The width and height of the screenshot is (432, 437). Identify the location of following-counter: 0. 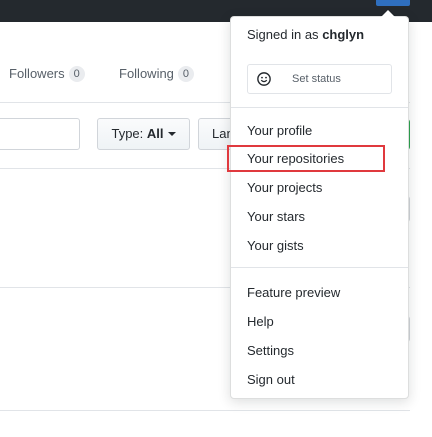
(186, 74).